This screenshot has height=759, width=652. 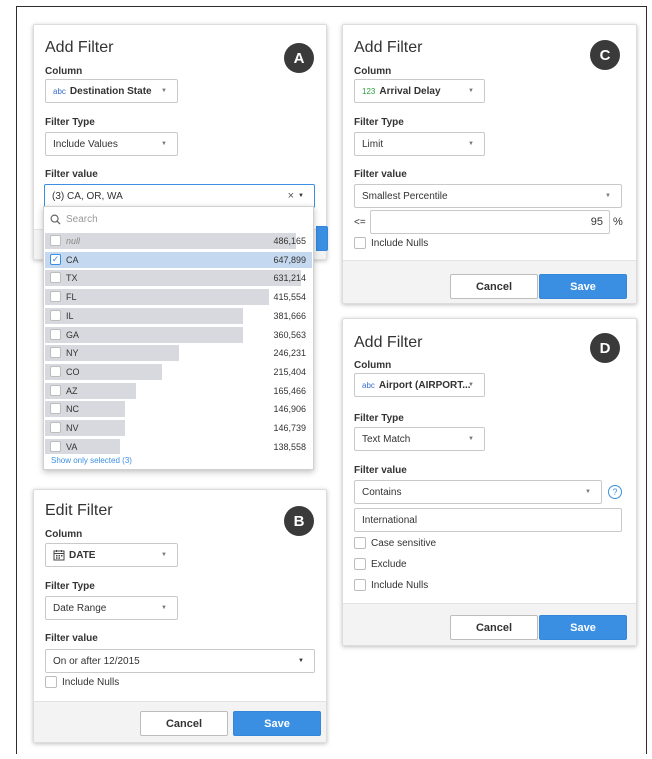 What do you see at coordinates (72, 446) in the screenshot?
I see `list-item-label: VA` at bounding box center [72, 446].